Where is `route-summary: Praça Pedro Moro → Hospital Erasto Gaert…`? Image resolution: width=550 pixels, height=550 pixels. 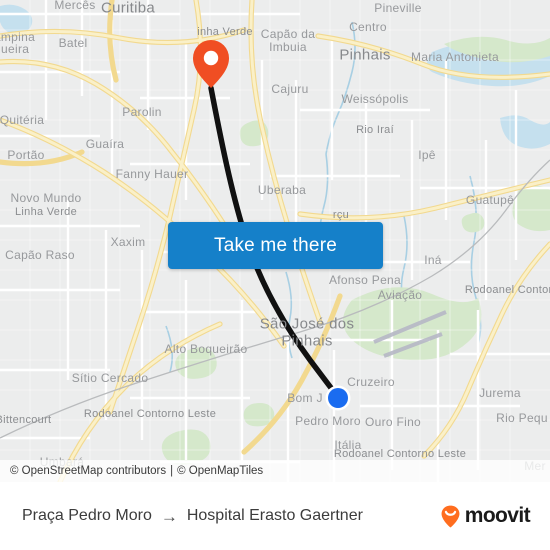
route-summary: Praça Pedro Moro → Hospital Erasto Gaert… is located at coordinates (192, 516).